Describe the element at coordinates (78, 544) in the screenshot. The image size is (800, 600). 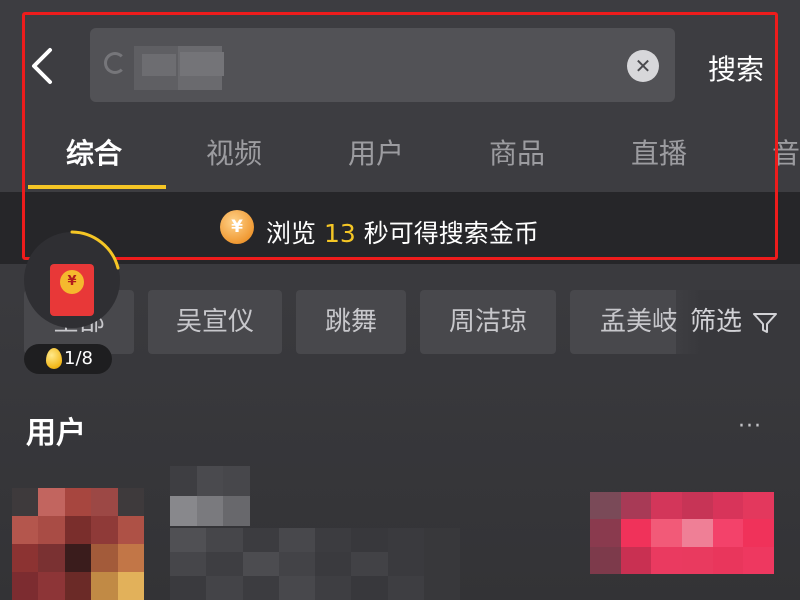
I see `avatar` at that location.